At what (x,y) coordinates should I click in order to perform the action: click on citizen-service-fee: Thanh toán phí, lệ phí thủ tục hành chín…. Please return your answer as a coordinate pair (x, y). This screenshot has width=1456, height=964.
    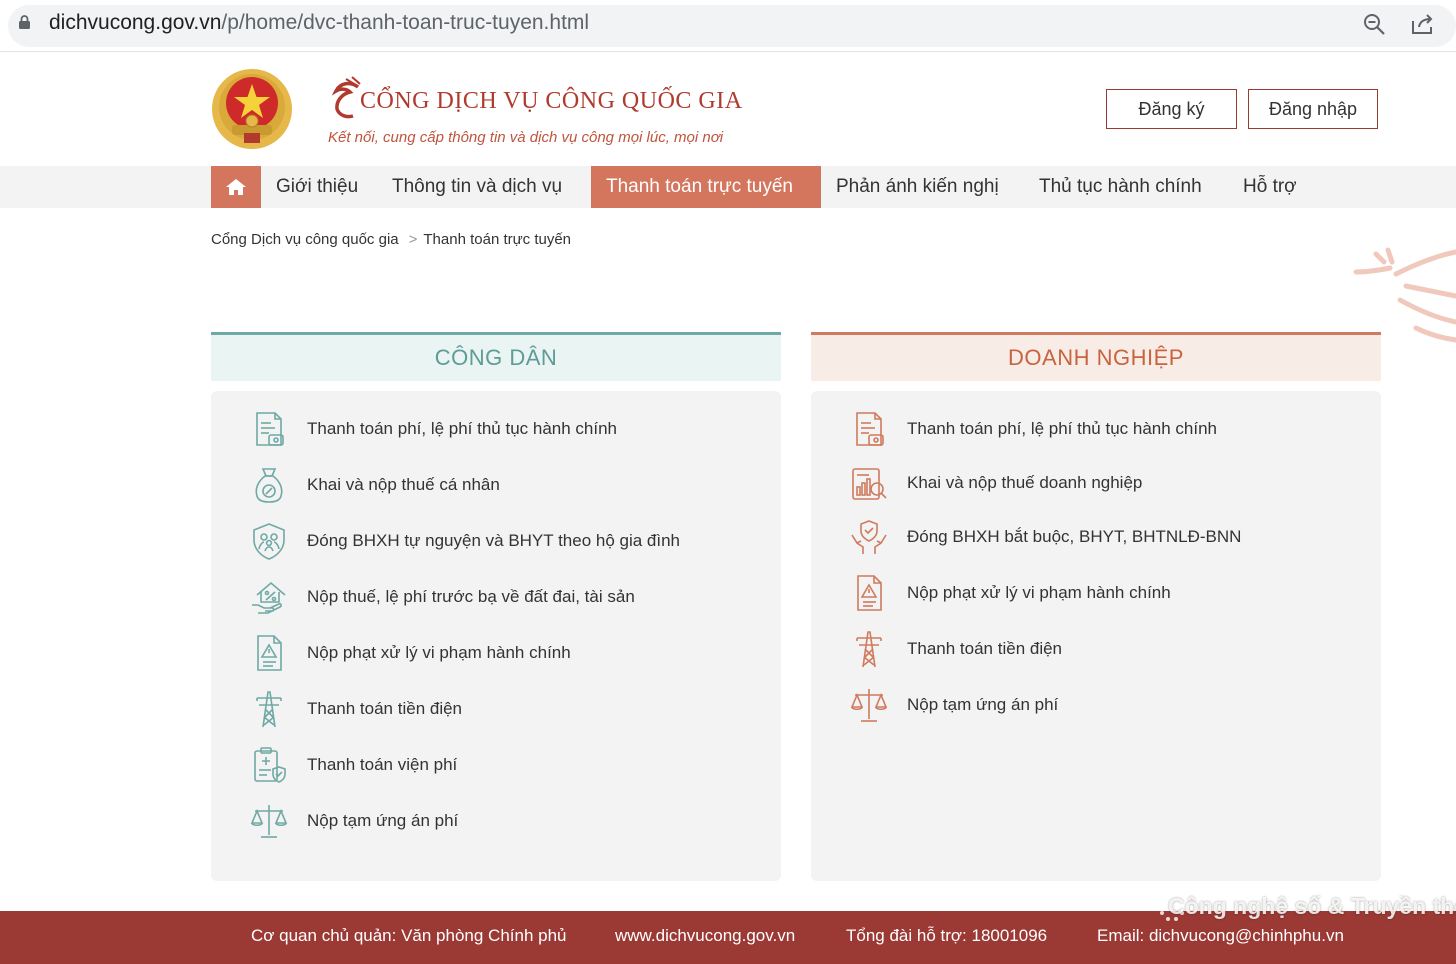
    Looking at the image, I should click on (433, 429).